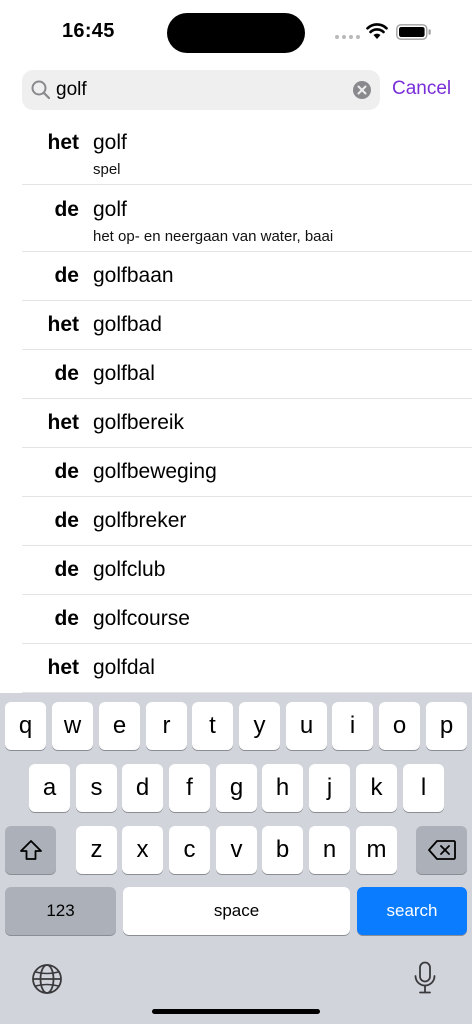 This screenshot has width=472, height=1024. I want to click on key-f: f, so click(189, 788).